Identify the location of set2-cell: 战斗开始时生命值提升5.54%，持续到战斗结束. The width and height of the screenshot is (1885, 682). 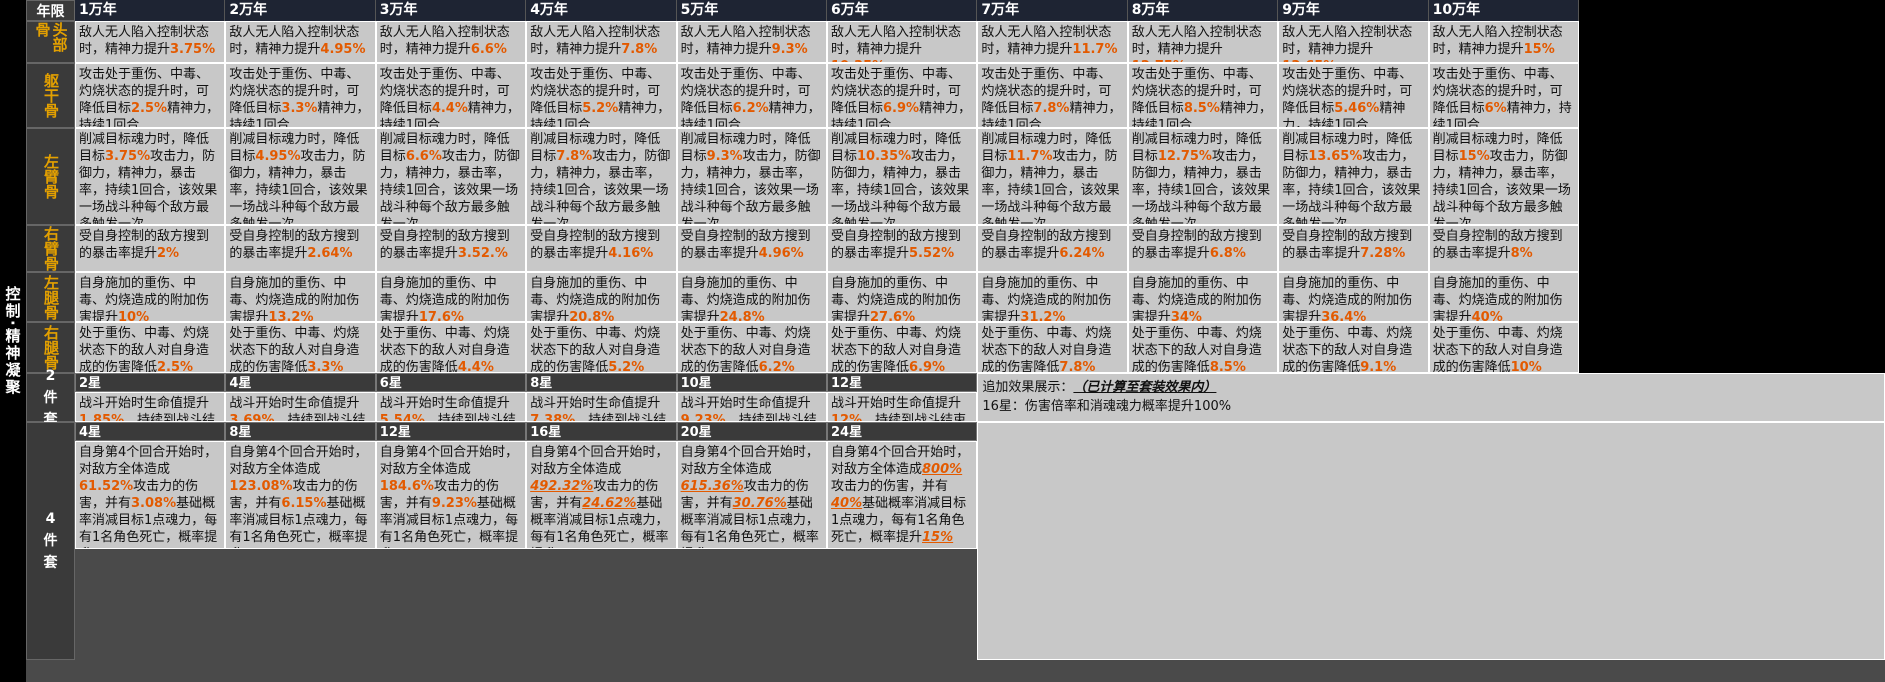
(451, 407).